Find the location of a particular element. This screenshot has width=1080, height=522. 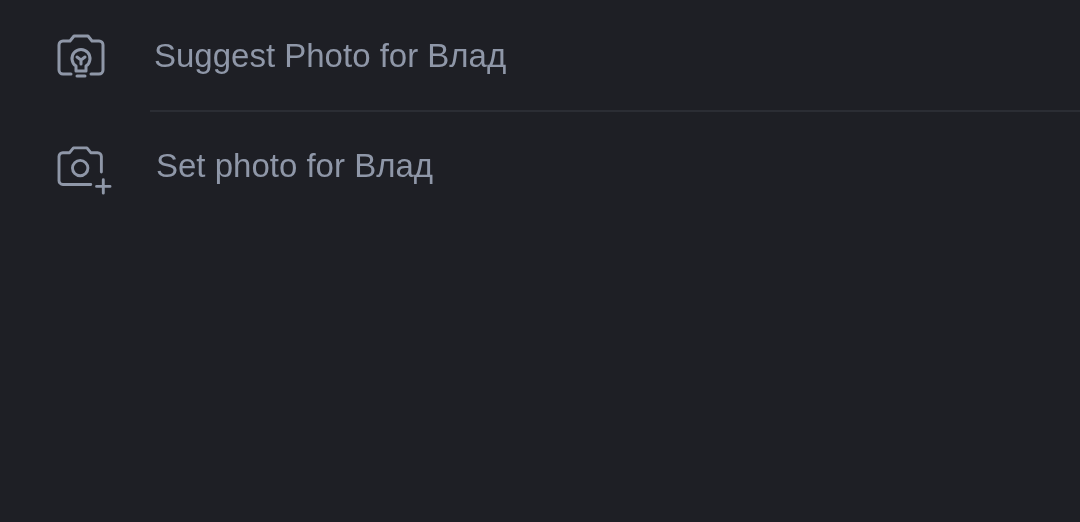

menu-label: Suggest Photo for Влад is located at coordinates (330, 56).